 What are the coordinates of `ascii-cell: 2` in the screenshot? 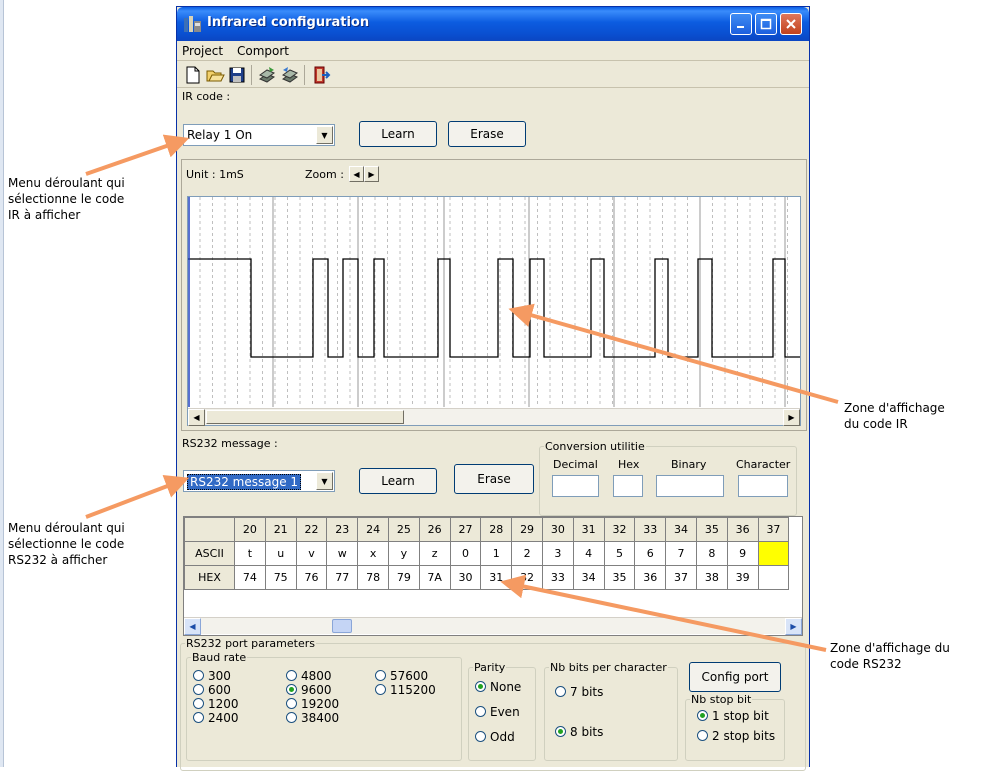 It's located at (527, 553).